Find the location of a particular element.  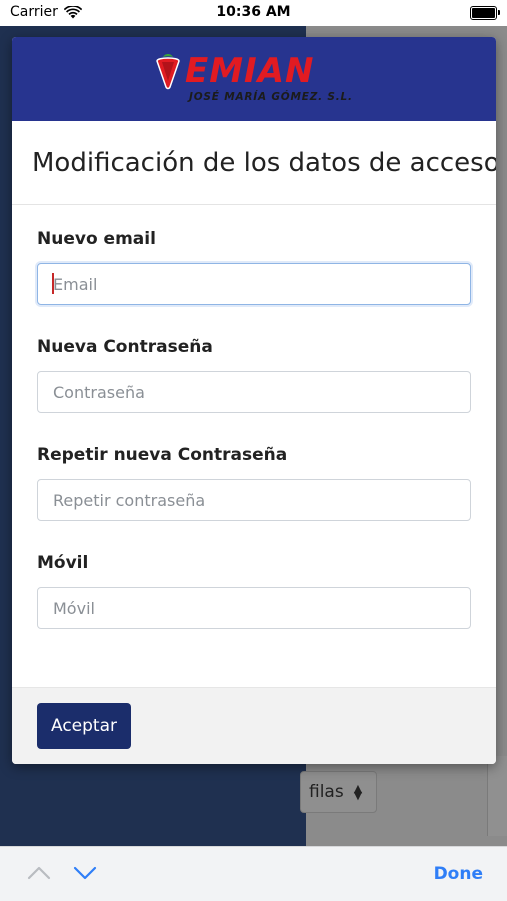

rows-per-page-select: filas ▲ ▼ is located at coordinates (338, 792).